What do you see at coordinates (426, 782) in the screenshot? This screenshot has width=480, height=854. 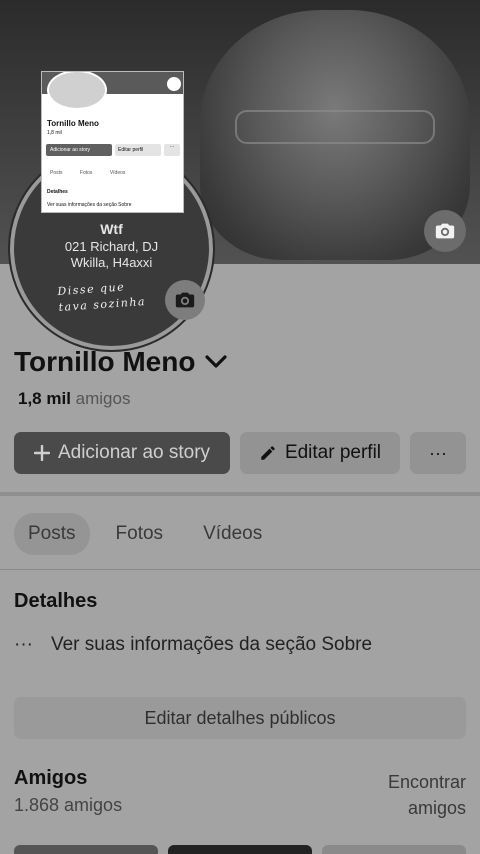 I see `find-friends-line1: Encontrar` at bounding box center [426, 782].